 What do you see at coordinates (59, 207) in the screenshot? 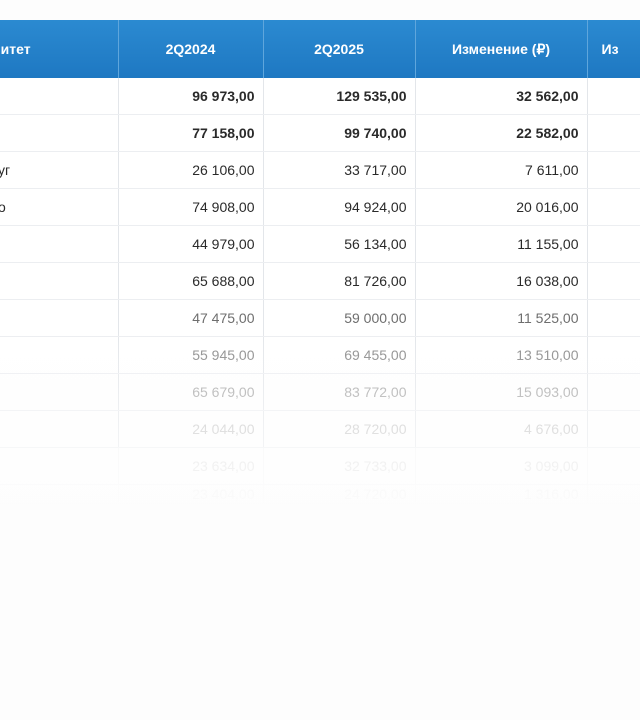
I see `row-label: о` at bounding box center [59, 207].